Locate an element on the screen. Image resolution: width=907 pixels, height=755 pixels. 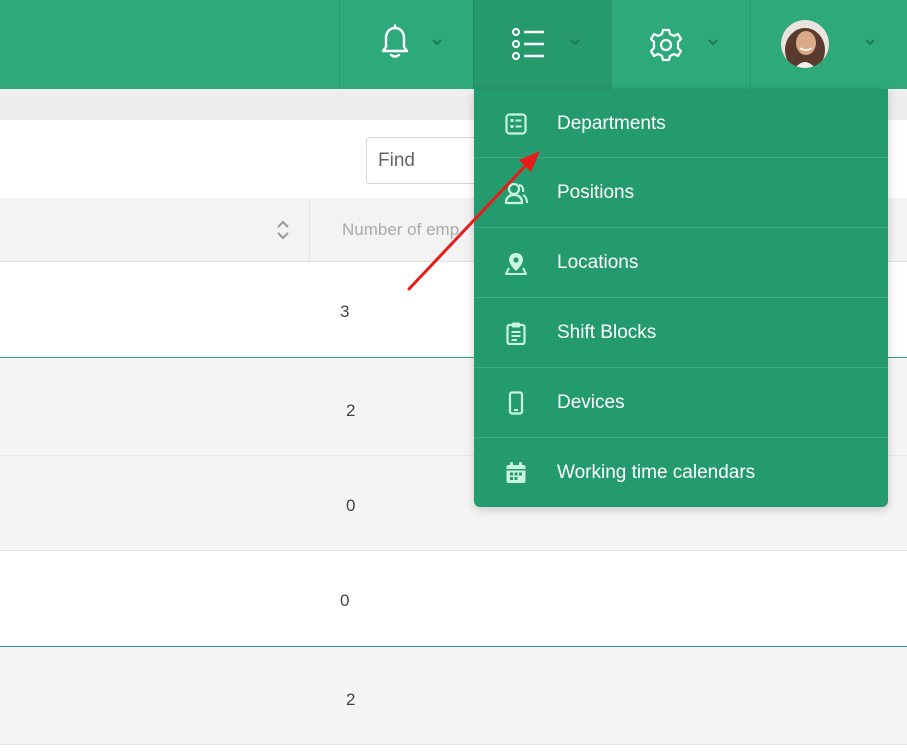
notifications-menu is located at coordinates (406, 44).